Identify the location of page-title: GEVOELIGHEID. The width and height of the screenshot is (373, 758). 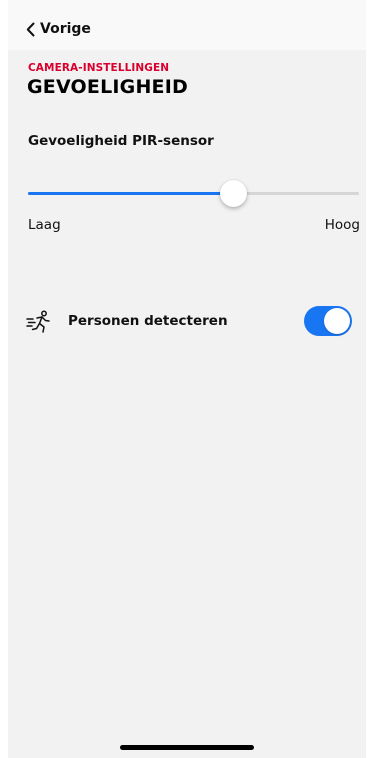
(107, 87).